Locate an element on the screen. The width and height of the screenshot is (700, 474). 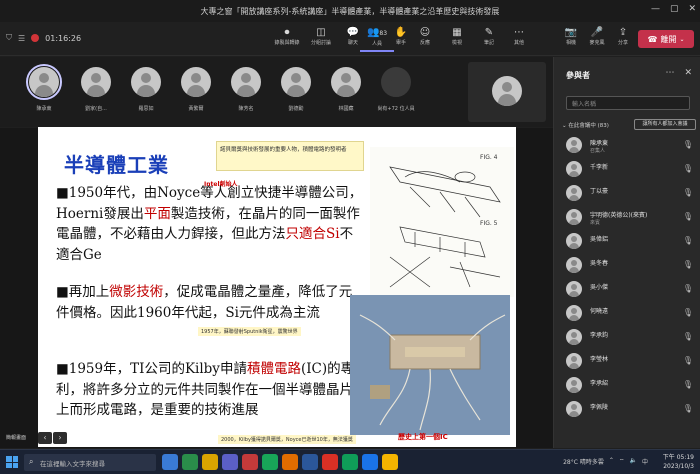
in-meeting-section-label: ⌄ 在此會議中 (83) is located at coordinates (585, 125).